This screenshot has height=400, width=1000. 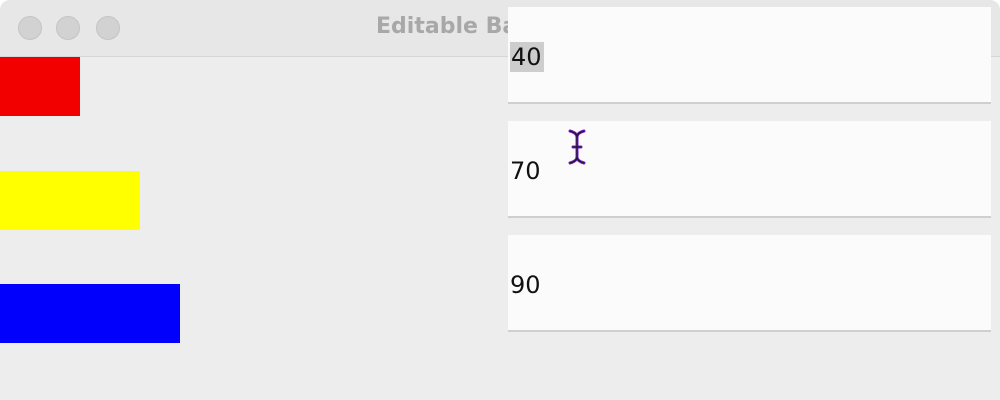 I want to click on value-field-3: 90, so click(x=749, y=283).